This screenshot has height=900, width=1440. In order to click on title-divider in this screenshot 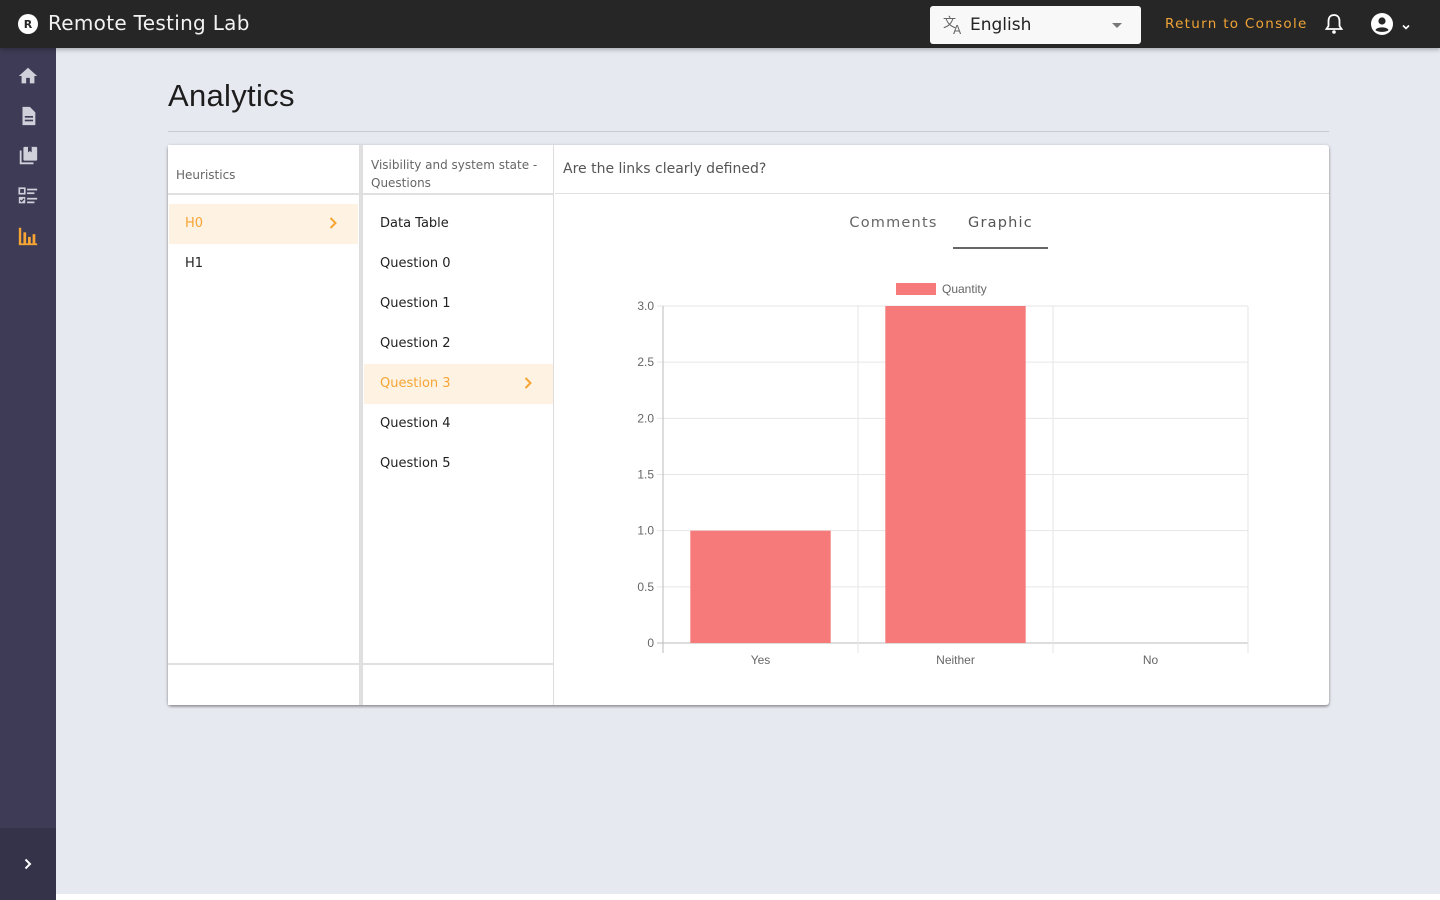, I will do `click(748, 131)`.